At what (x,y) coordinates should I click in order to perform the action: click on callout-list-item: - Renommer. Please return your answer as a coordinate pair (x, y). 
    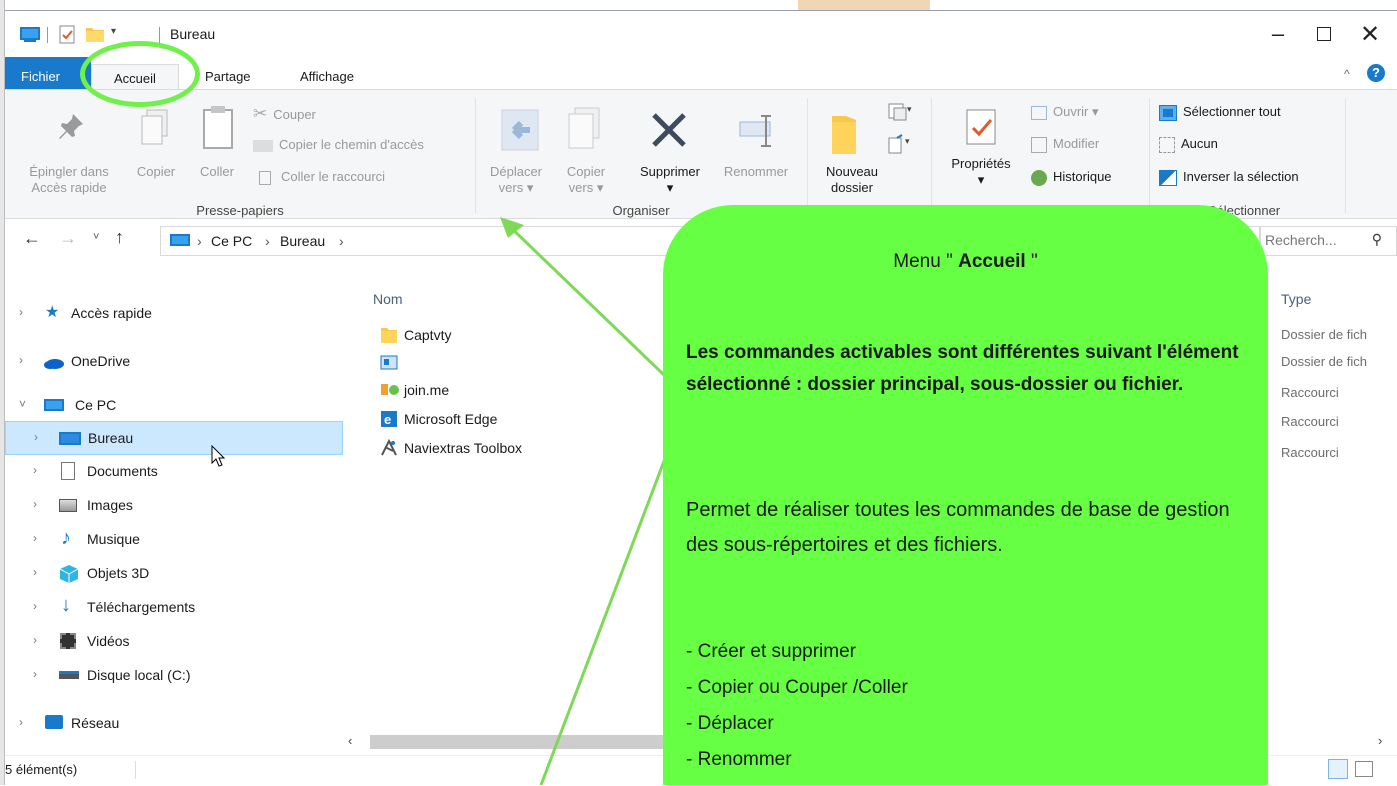
    Looking at the image, I should click on (739, 759).